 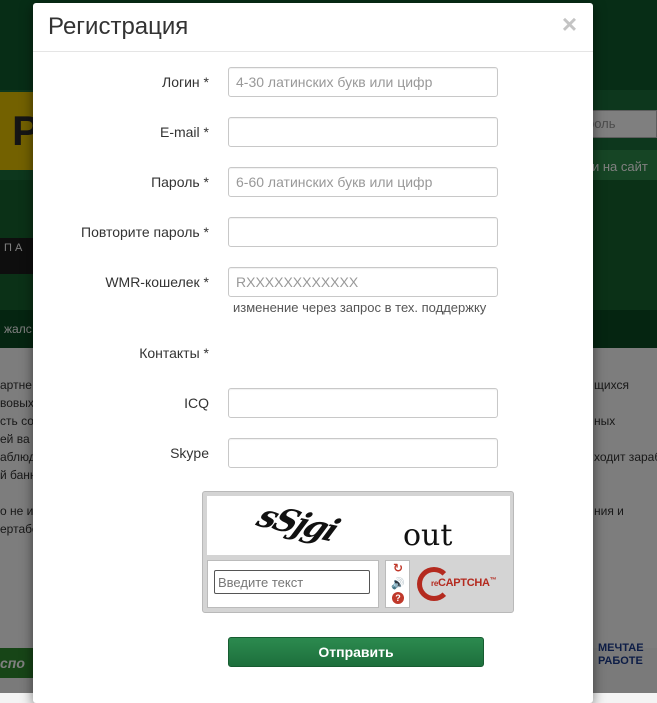 I want to click on recaptcha-captcha-text: CAPTCHA, so click(x=463, y=583).